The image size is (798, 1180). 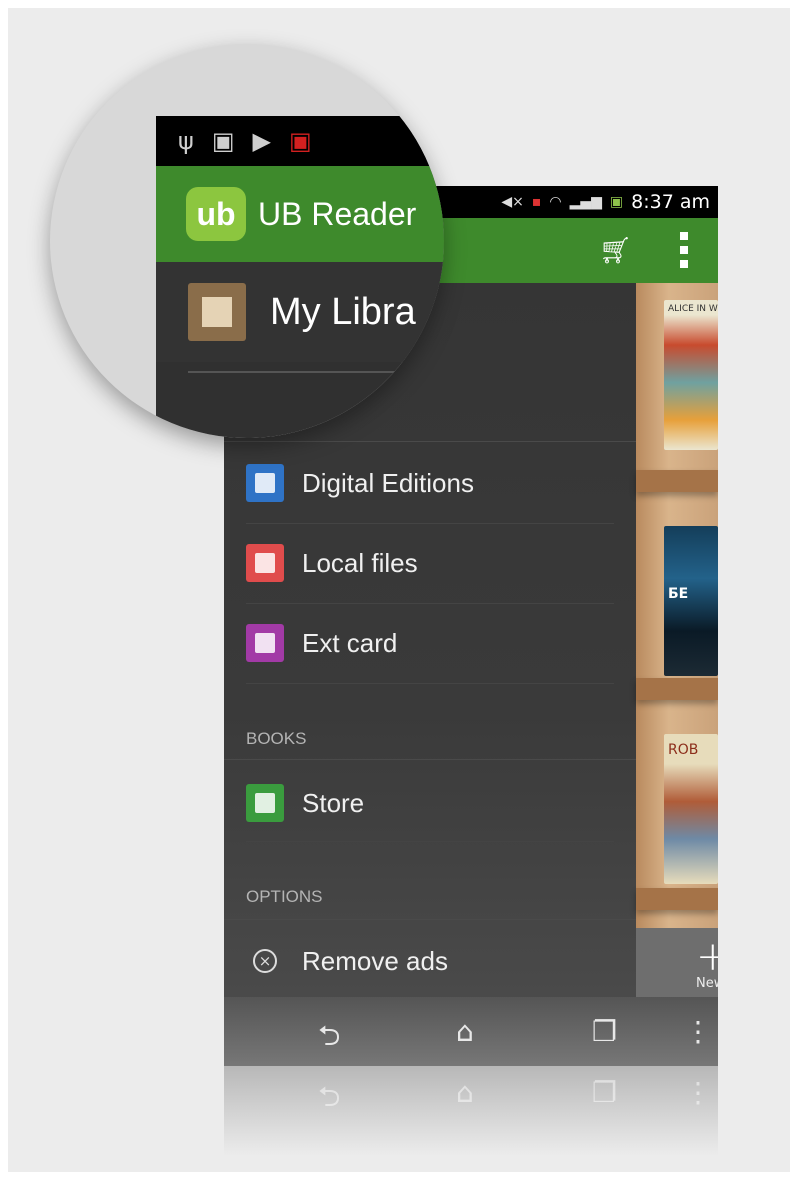 I want to click on ub-logo-icon: ub, so click(x=216, y=214).